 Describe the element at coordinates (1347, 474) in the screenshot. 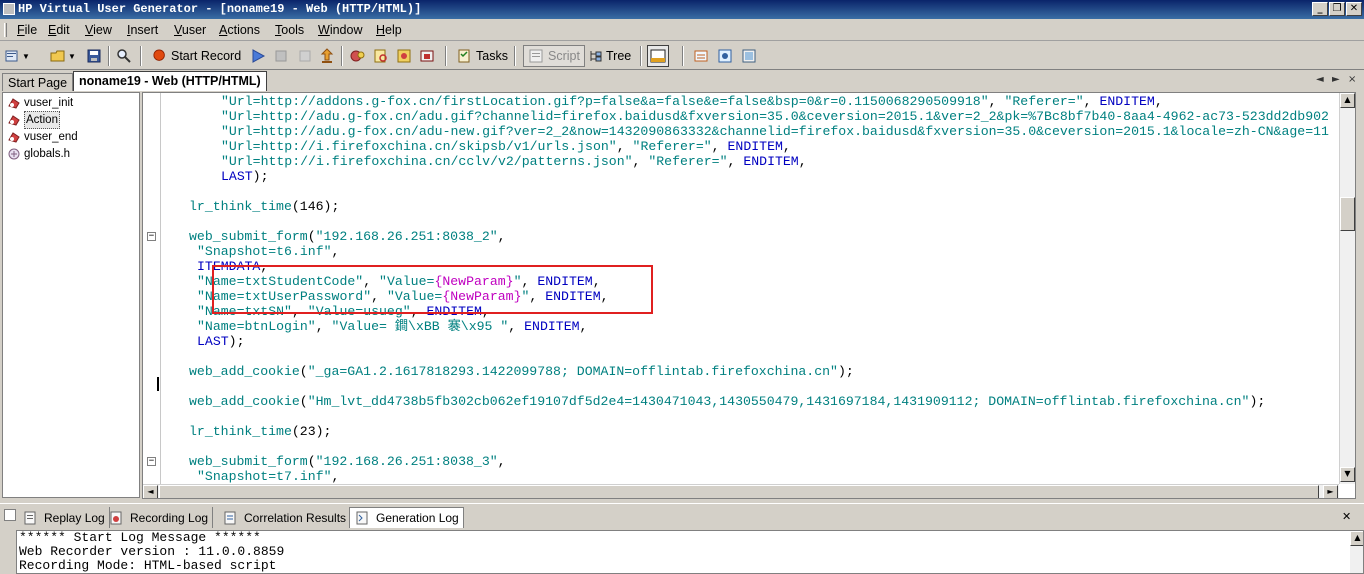

I see `scroll-down-icon: ▼` at that location.